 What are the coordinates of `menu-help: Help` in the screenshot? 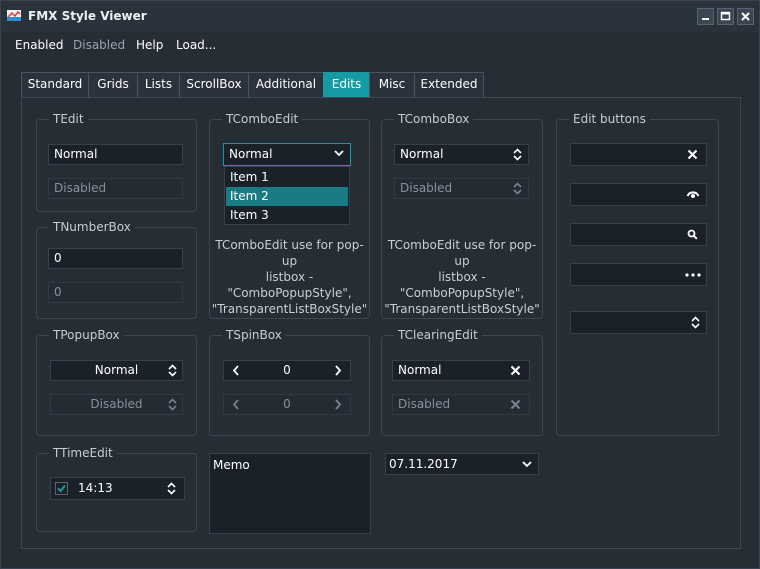 It's located at (149, 45).